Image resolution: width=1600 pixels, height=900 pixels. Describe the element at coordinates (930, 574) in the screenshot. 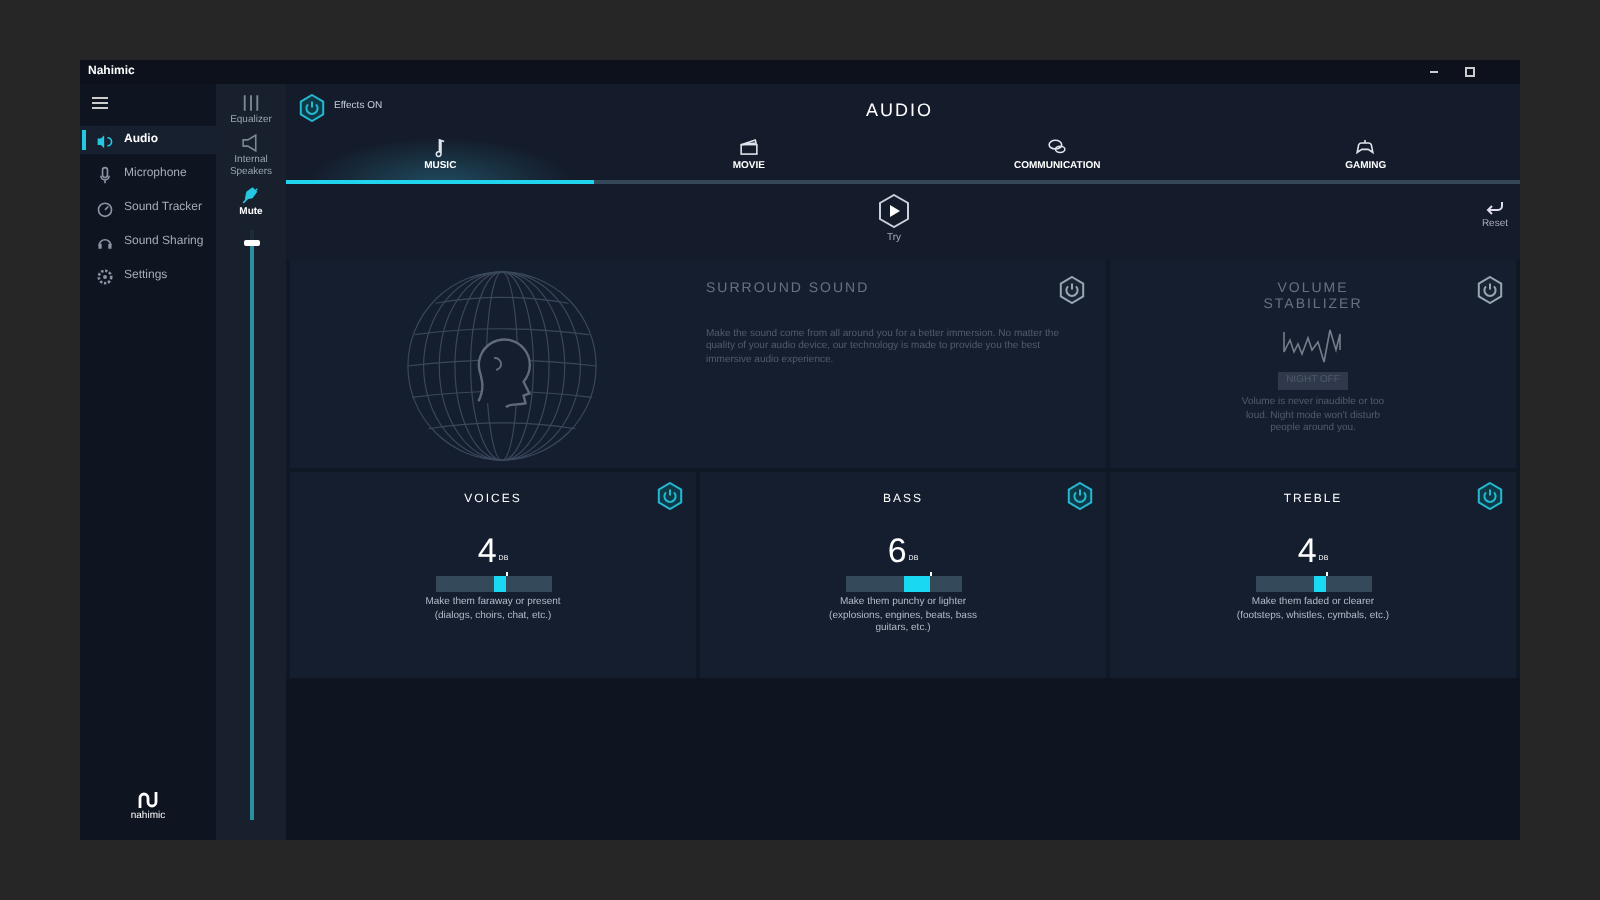

I see `gain-marker` at that location.